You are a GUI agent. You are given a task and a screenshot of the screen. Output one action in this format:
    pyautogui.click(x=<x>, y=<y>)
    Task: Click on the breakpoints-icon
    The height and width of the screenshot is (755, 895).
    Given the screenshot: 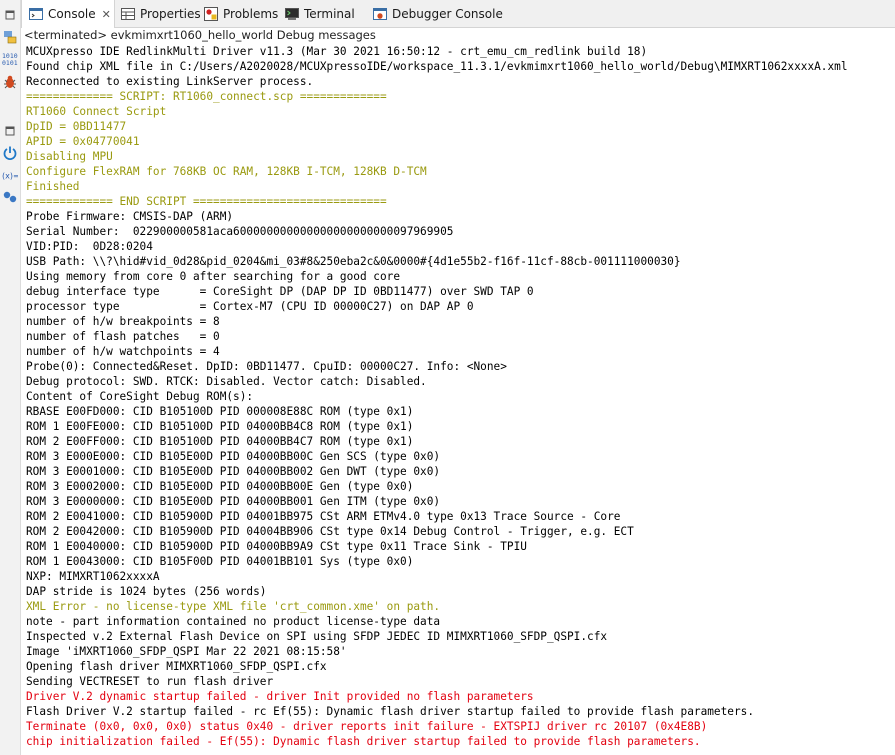 What is the action you would take?
    pyautogui.click(x=10, y=197)
    